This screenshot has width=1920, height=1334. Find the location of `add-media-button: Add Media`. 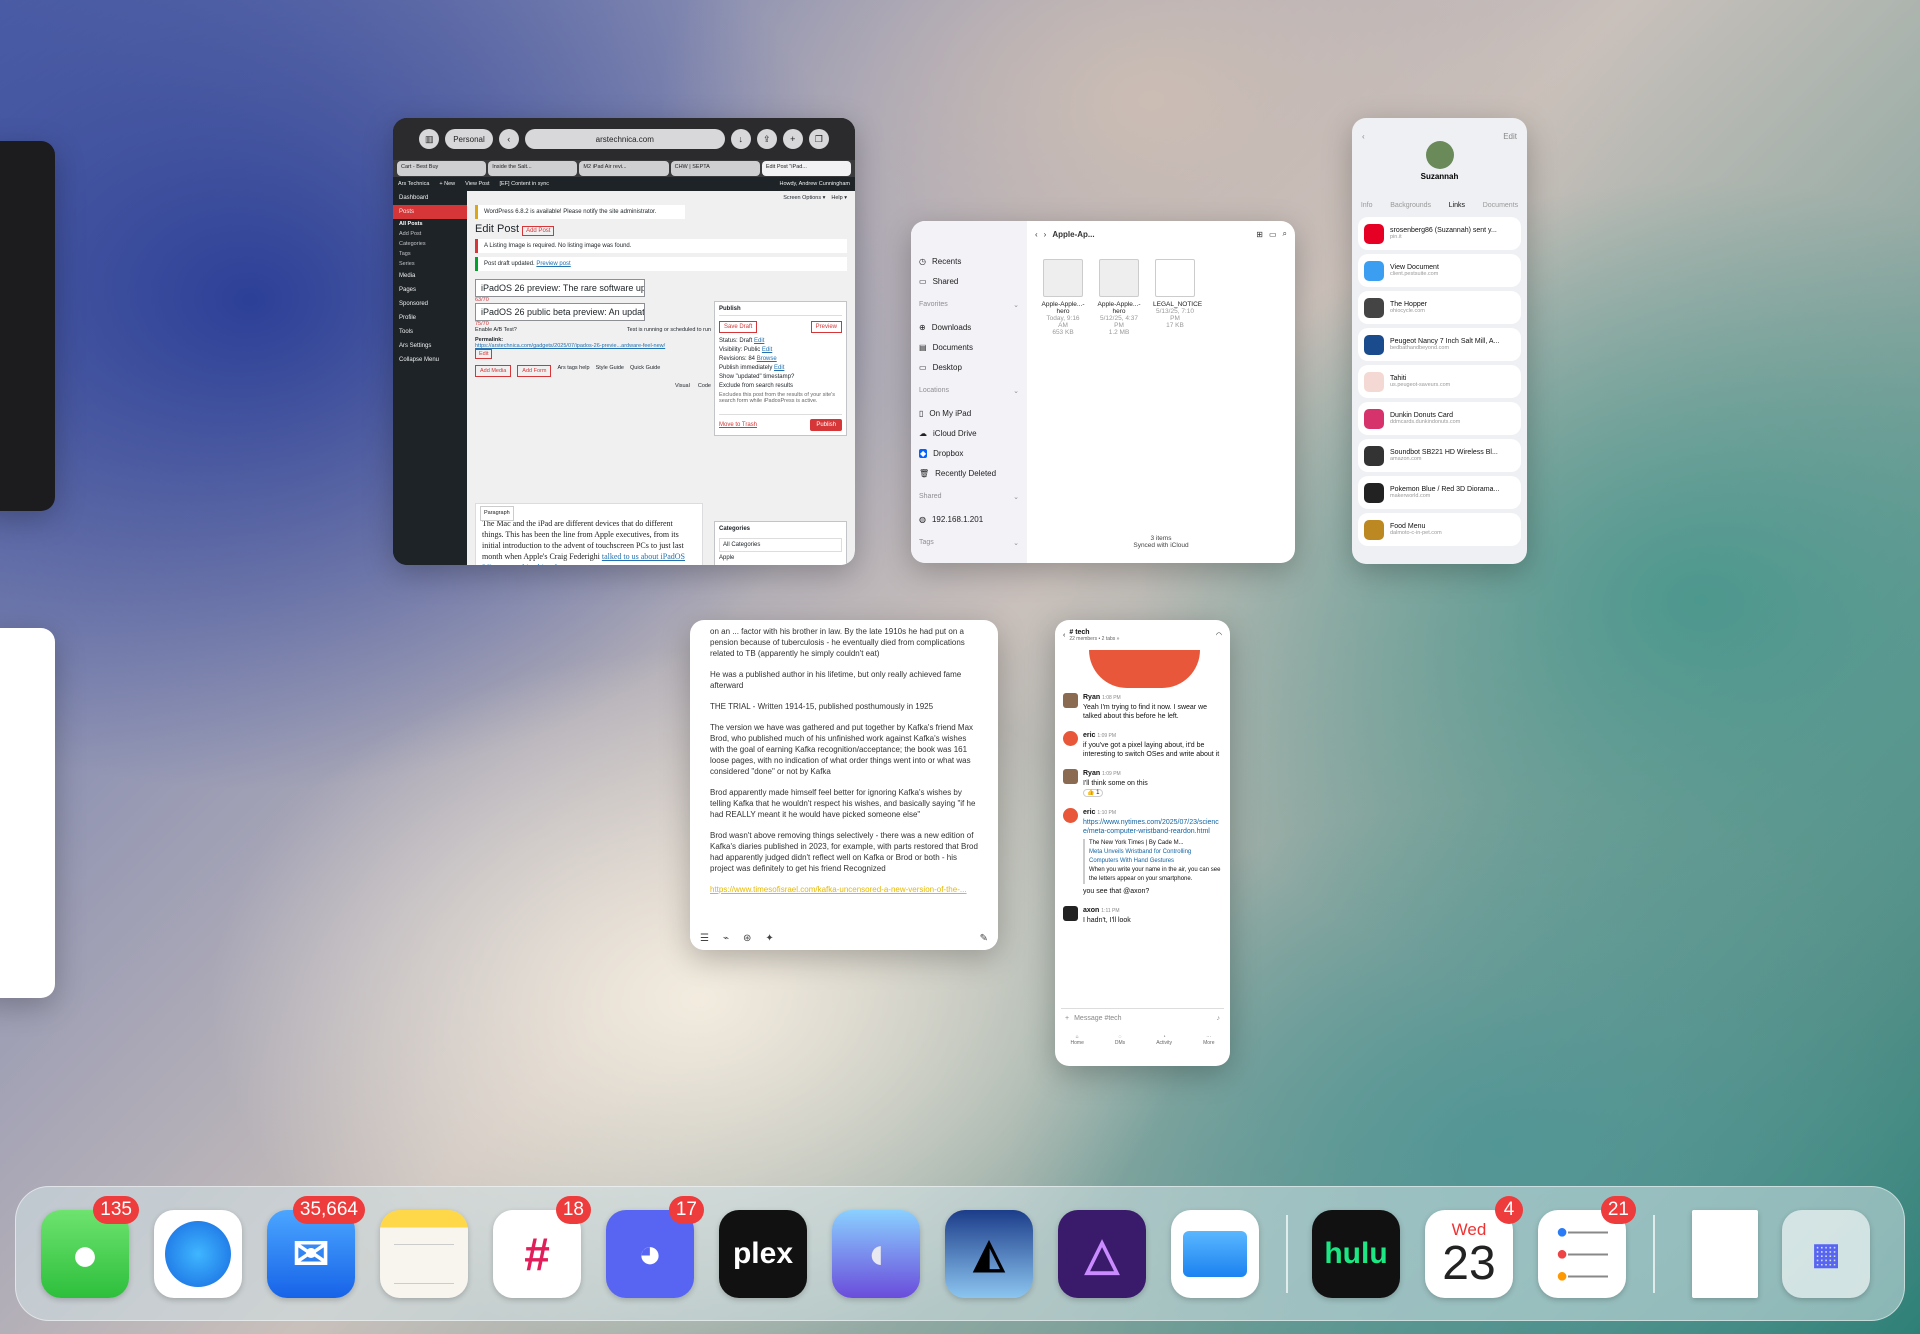

add-media-button: Add Media is located at coordinates (493, 371).